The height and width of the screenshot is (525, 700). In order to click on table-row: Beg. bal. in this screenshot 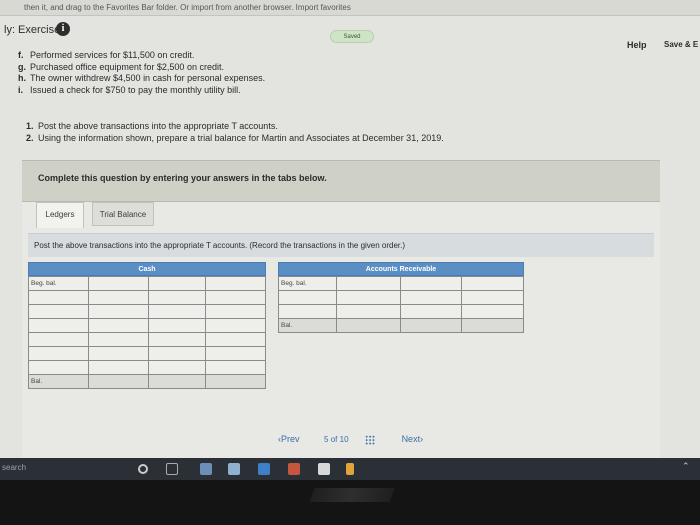, I will do `click(401, 283)`.